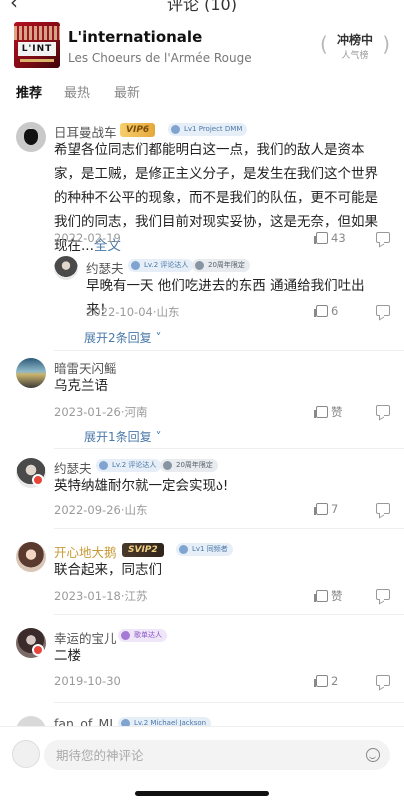 Image resolution: width=404 pixels, height=800 pixels. I want to click on comment-input-box, so click(217, 755).